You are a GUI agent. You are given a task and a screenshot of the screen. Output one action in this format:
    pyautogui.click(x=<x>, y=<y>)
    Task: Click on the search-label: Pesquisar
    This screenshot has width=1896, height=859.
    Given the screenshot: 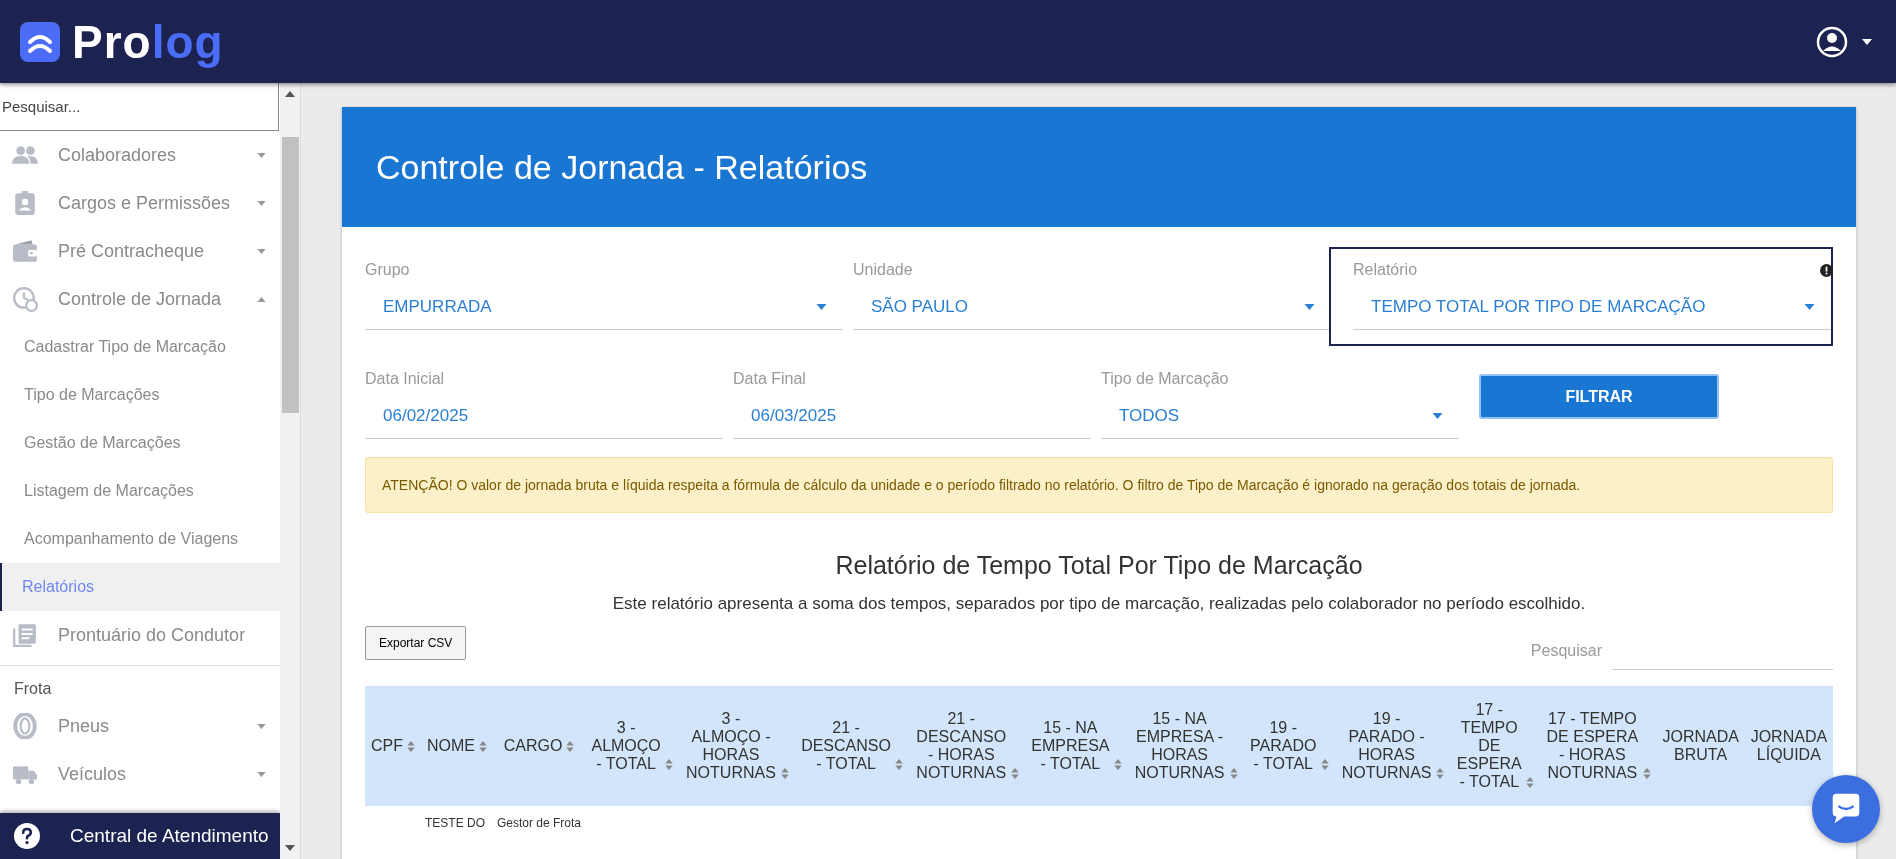 What is the action you would take?
    pyautogui.click(x=1566, y=650)
    